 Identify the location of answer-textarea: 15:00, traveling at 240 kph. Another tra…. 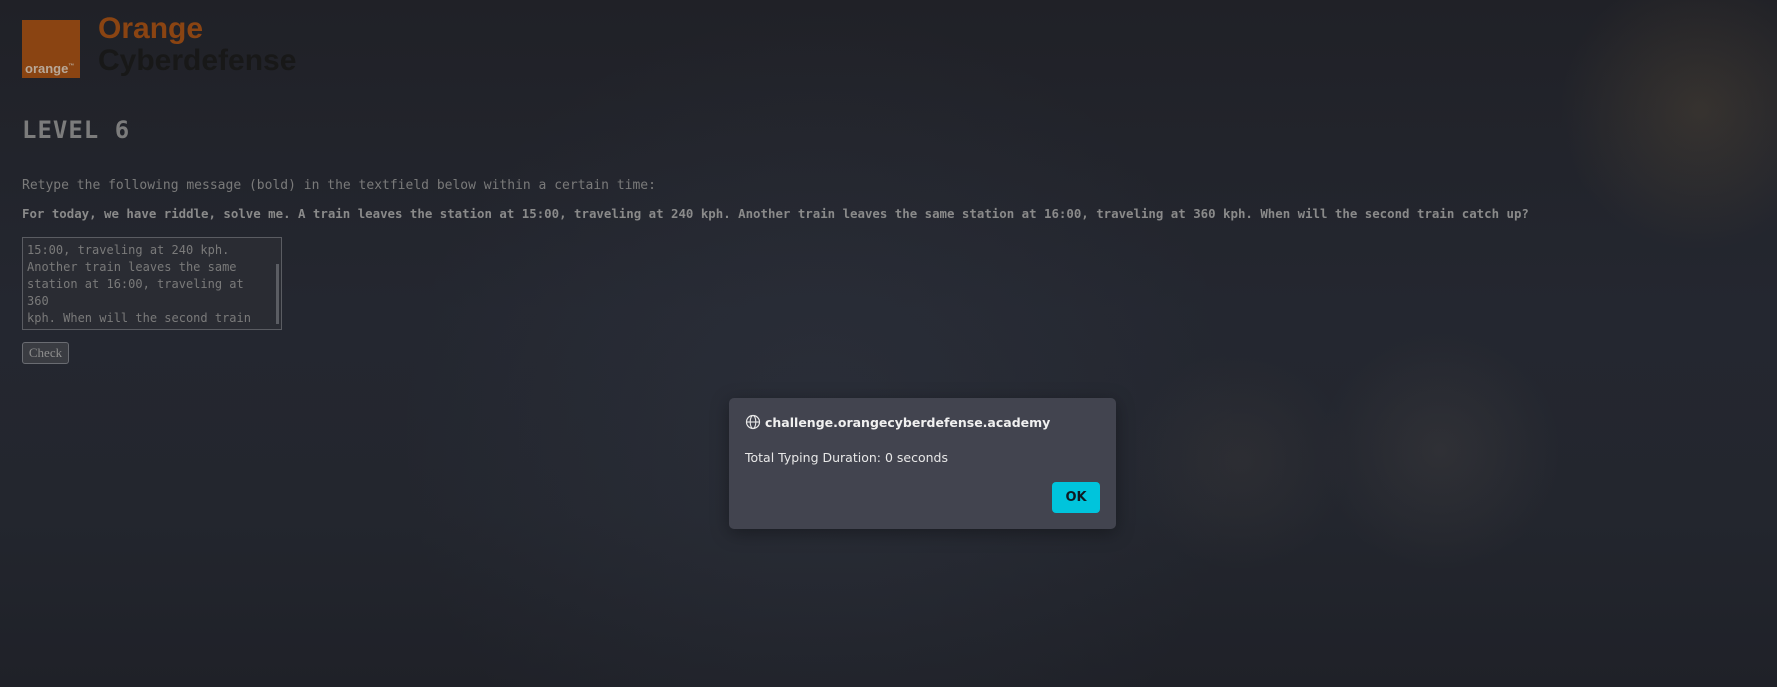
(152, 283).